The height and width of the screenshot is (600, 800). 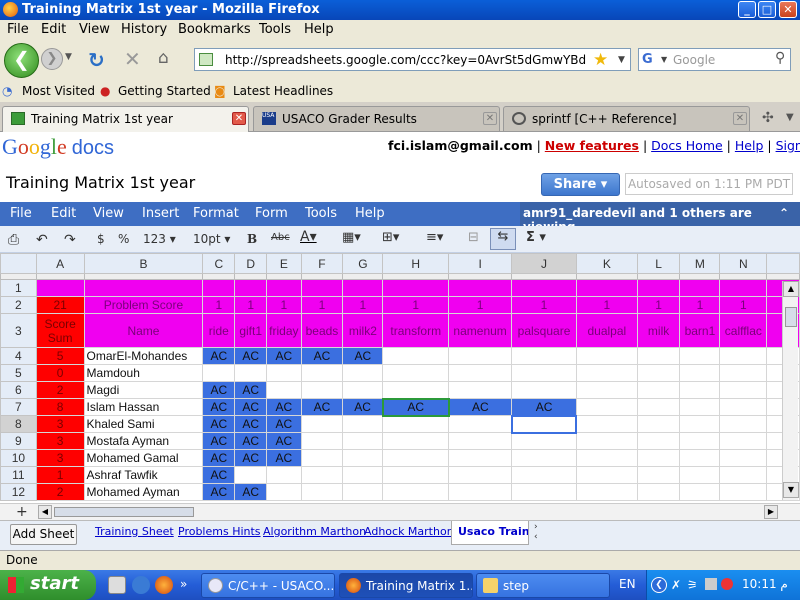 I want to click on redo-icon: ↷, so click(x=70, y=240).